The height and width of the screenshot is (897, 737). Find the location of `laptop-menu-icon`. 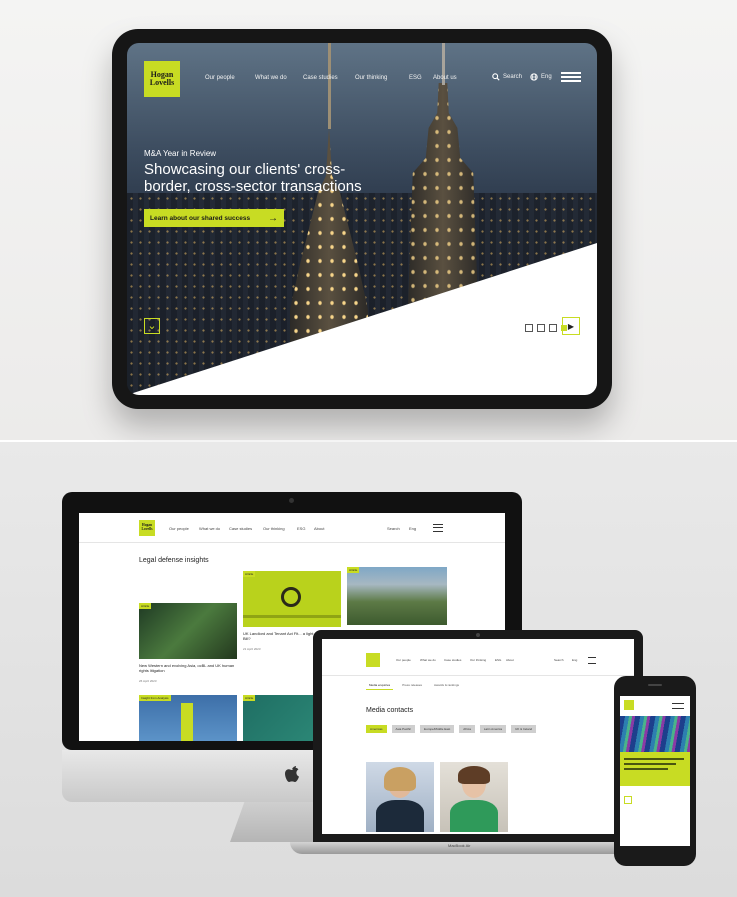

laptop-menu-icon is located at coordinates (592, 660).